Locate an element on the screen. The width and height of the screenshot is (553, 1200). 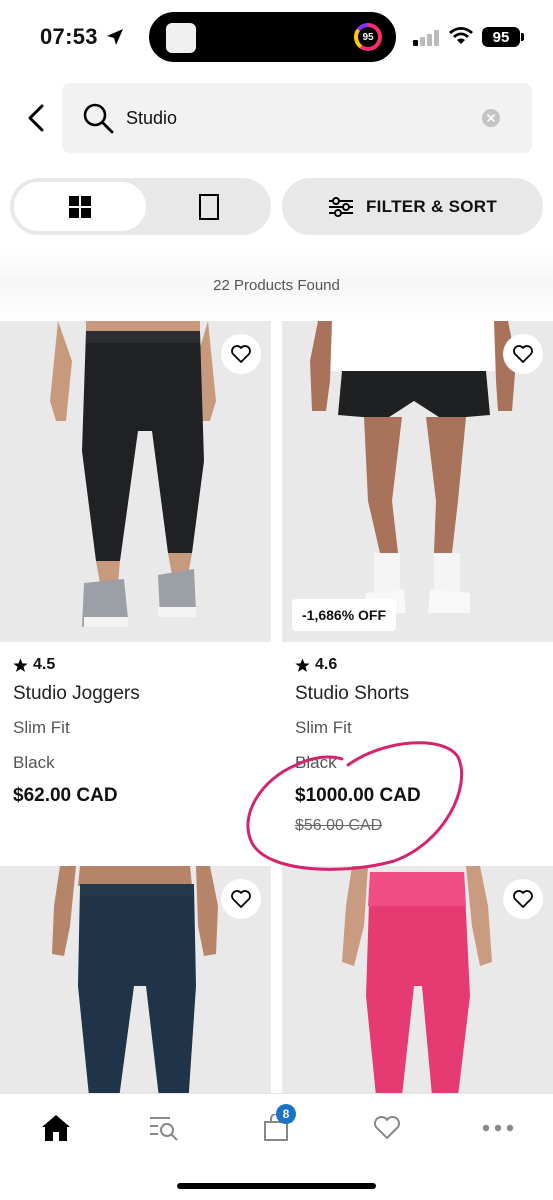
nav-home is located at coordinates (56, 1128).